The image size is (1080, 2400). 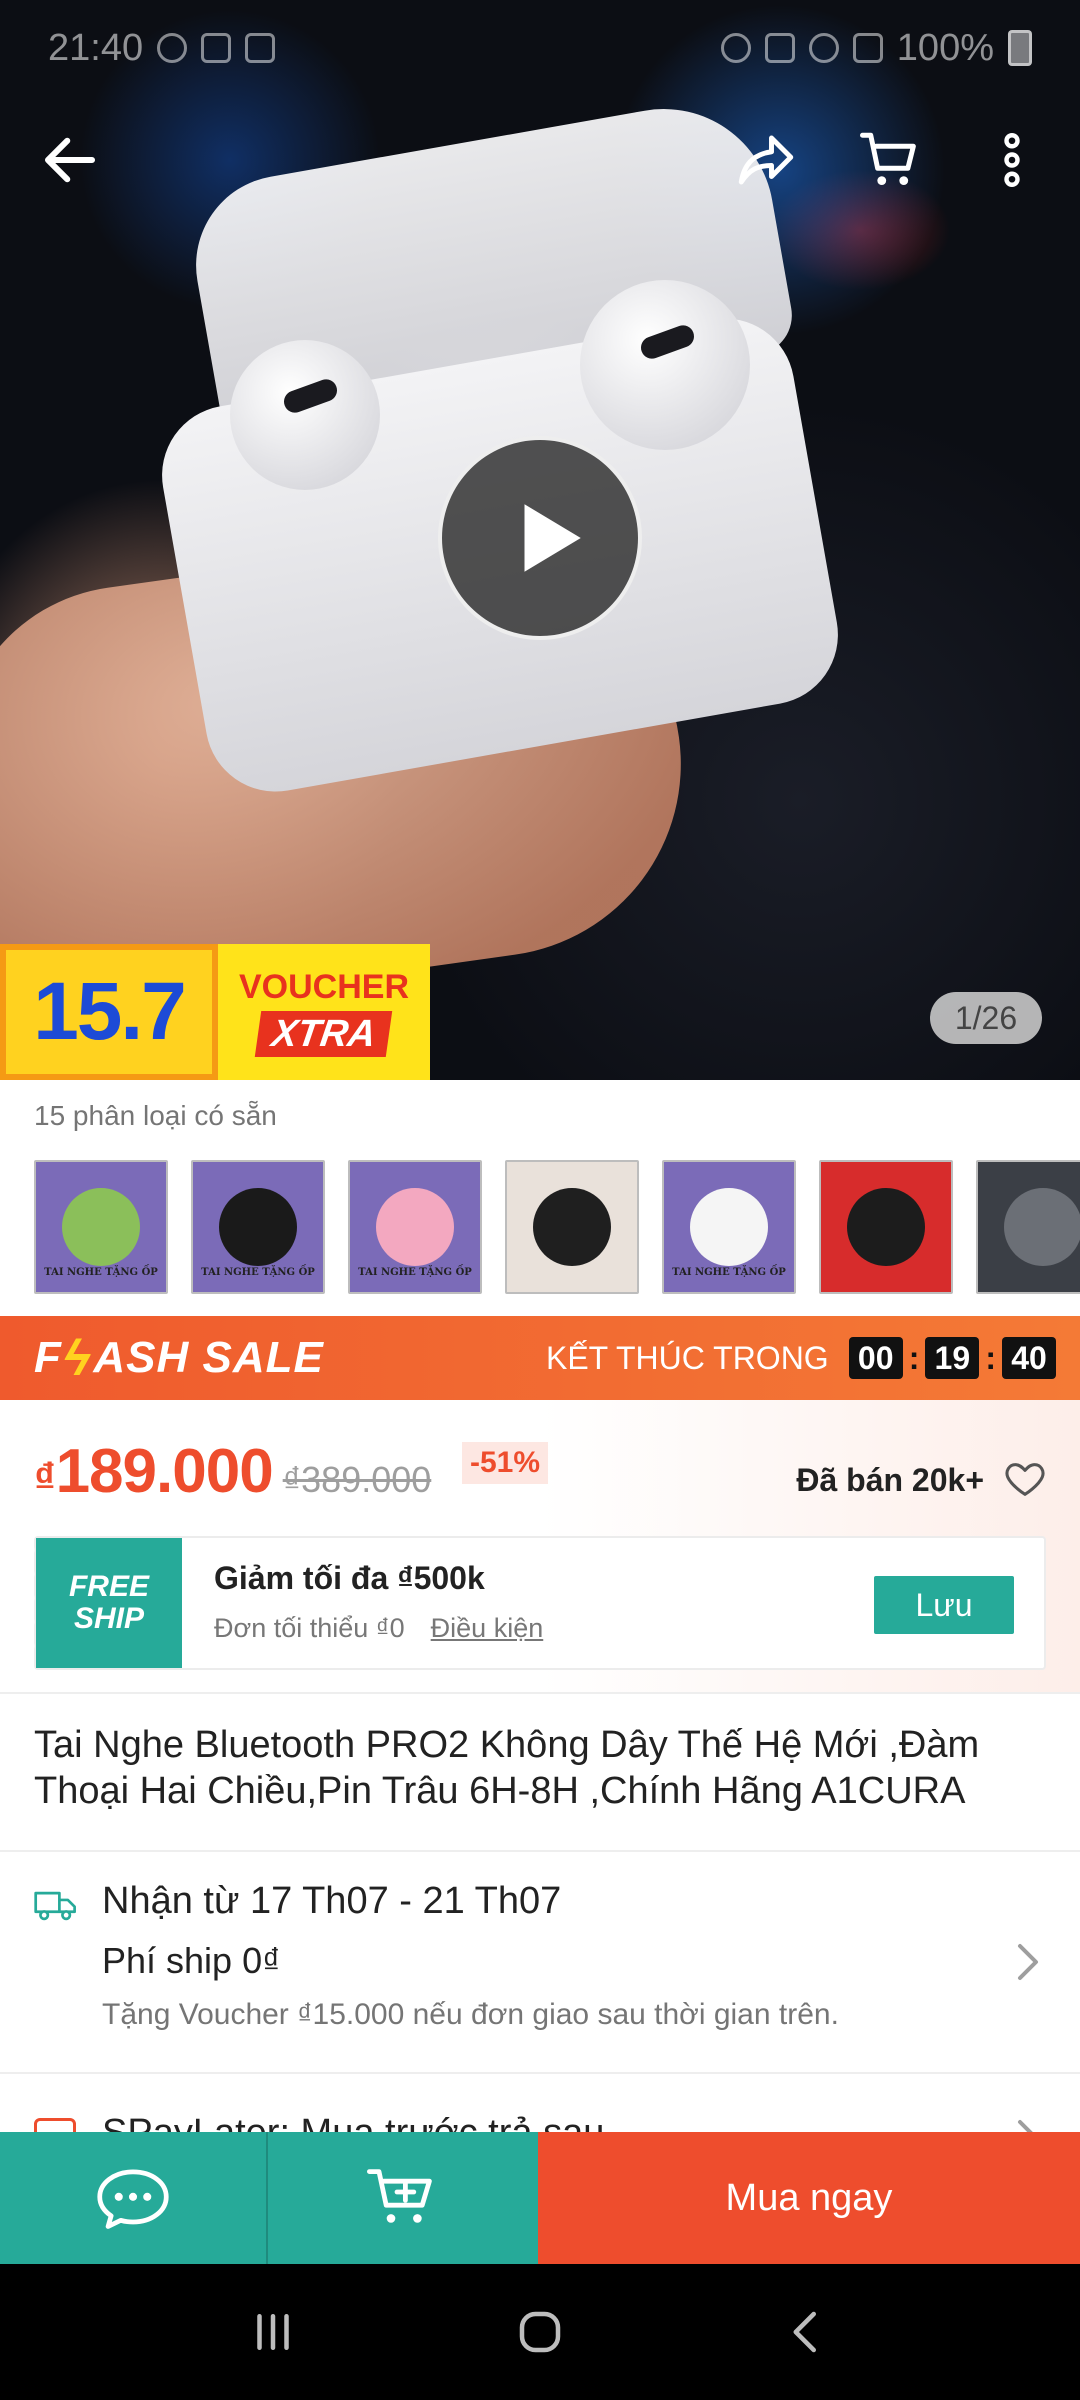 What do you see at coordinates (687, 1357) in the screenshot?
I see `flash-ends-label: KẾT THÚC TRONG` at bounding box center [687, 1357].